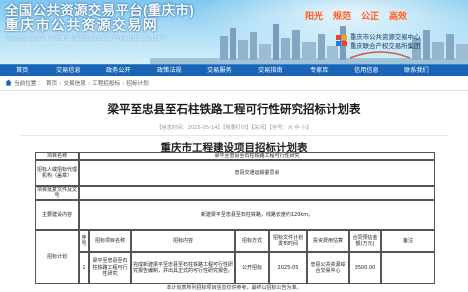 The width and height of the screenshot is (468, 292). I want to click on nav-item-government-affairs: 政务公开, so click(118, 71).